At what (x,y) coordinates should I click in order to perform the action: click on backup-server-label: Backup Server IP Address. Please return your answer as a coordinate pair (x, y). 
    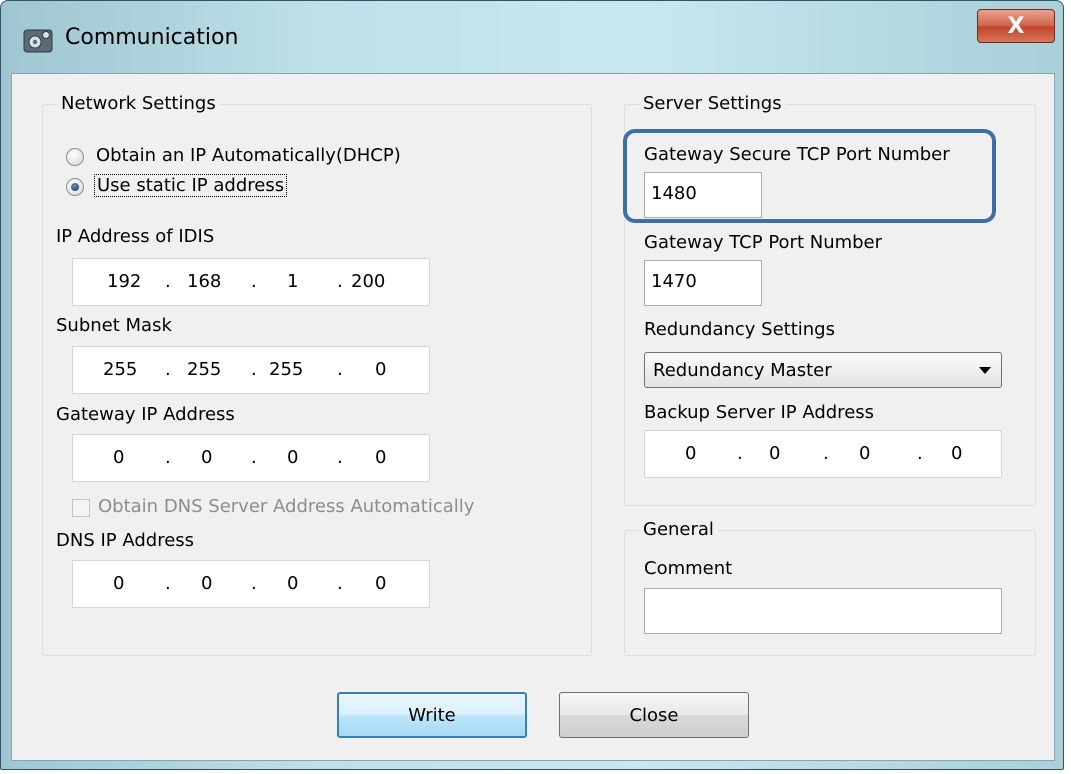
    Looking at the image, I should click on (759, 412).